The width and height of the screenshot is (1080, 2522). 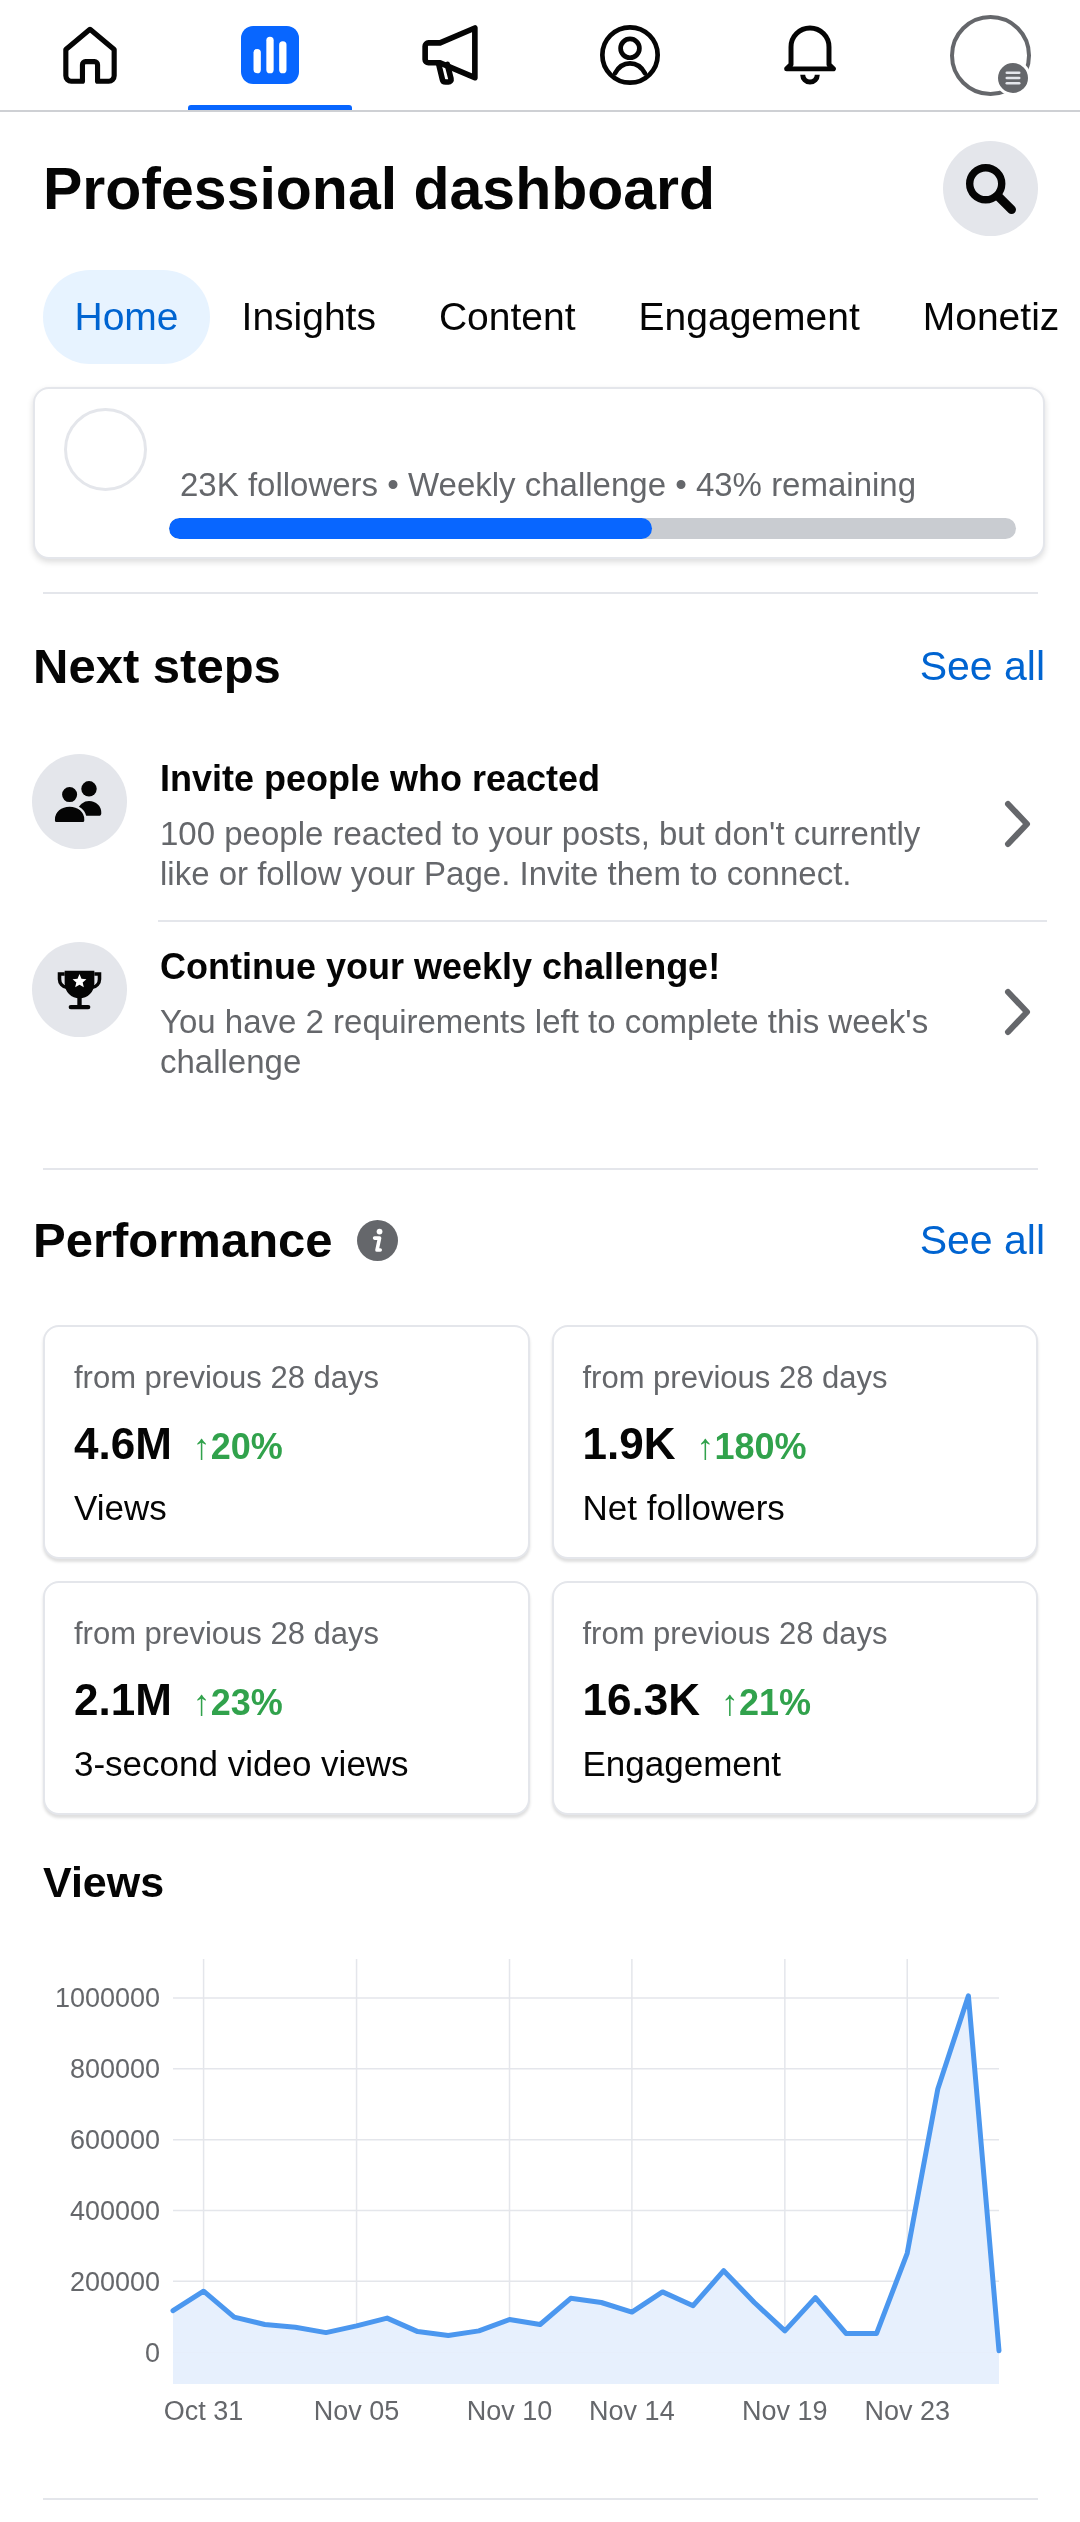 I want to click on metric-value: 16.3K, so click(x=641, y=1700).